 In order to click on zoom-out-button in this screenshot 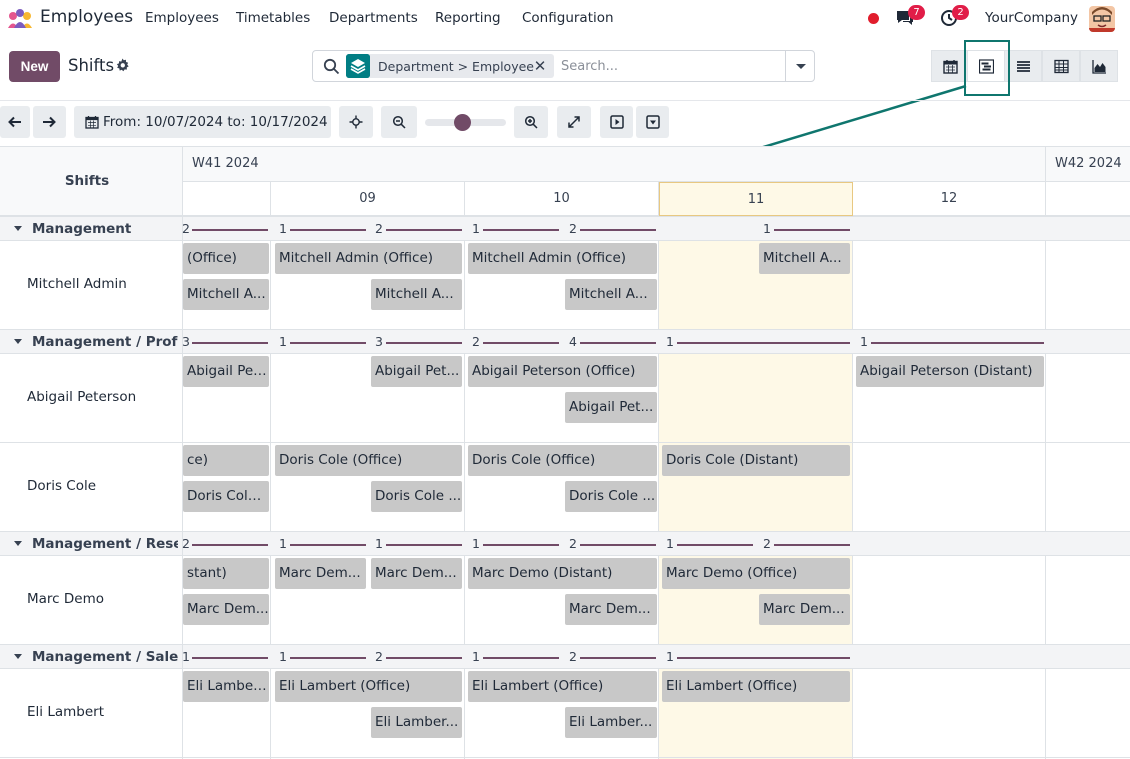, I will do `click(399, 122)`.